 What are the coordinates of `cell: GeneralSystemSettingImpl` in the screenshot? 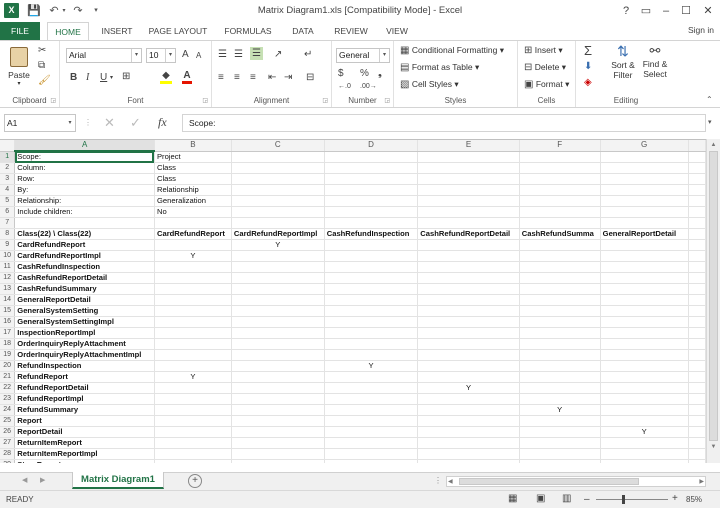 It's located at (84, 322).